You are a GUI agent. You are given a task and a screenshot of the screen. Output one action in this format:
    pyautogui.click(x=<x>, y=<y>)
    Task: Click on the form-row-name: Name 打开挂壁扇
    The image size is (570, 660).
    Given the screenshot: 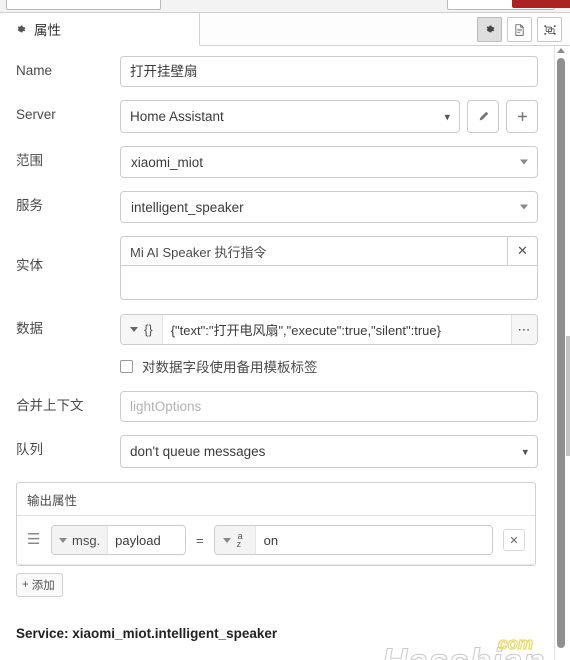 What is the action you would take?
    pyautogui.click(x=276, y=71)
    